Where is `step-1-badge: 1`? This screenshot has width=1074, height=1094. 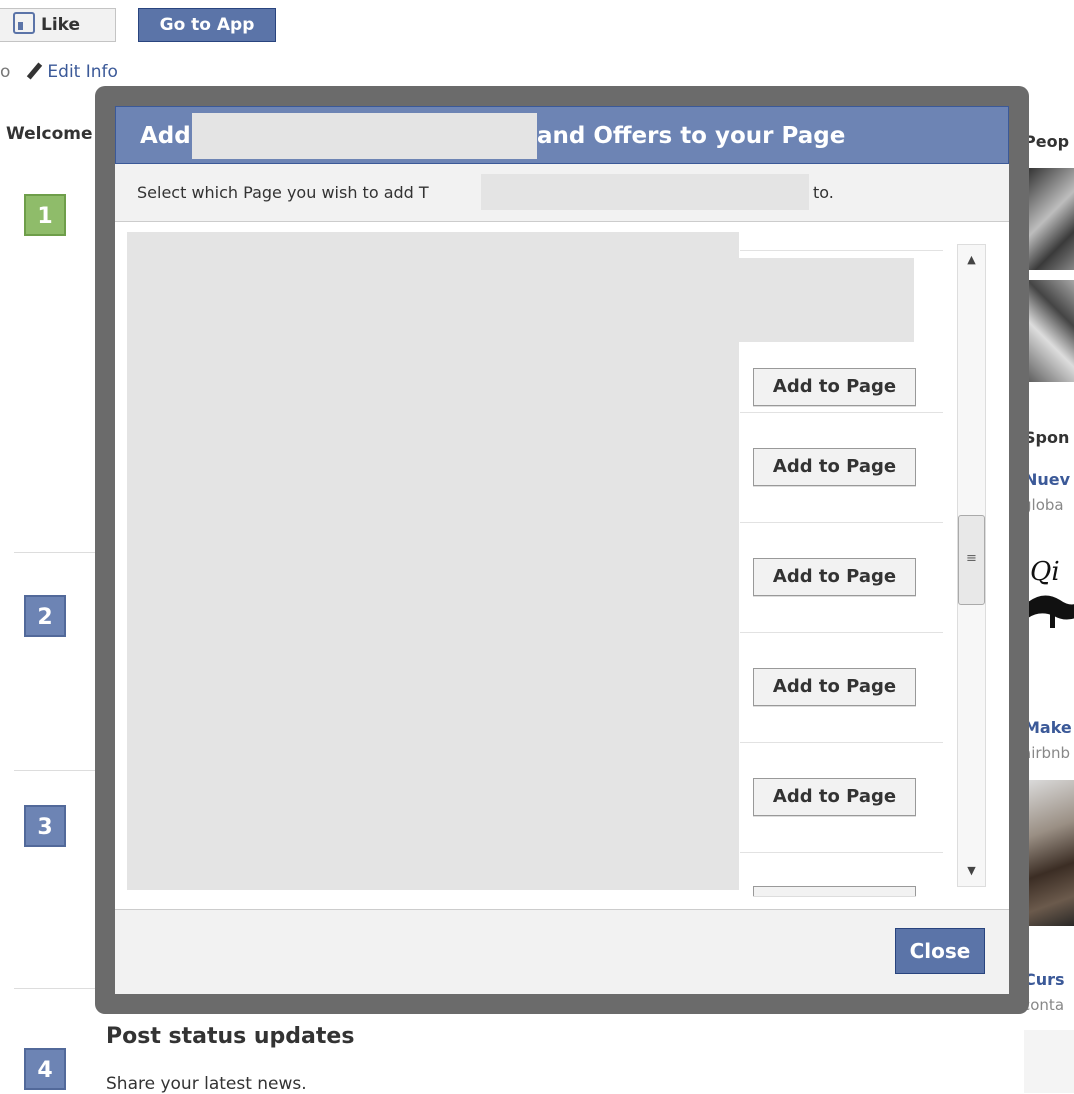
step-1-badge: 1 is located at coordinates (45, 215).